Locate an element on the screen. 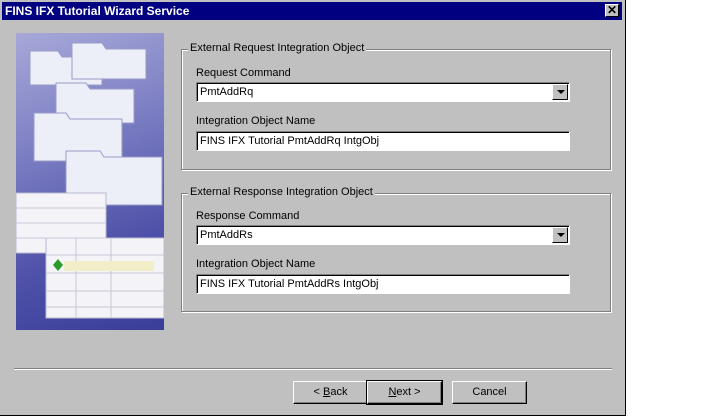  close-icon: ✕ is located at coordinates (612, 10).